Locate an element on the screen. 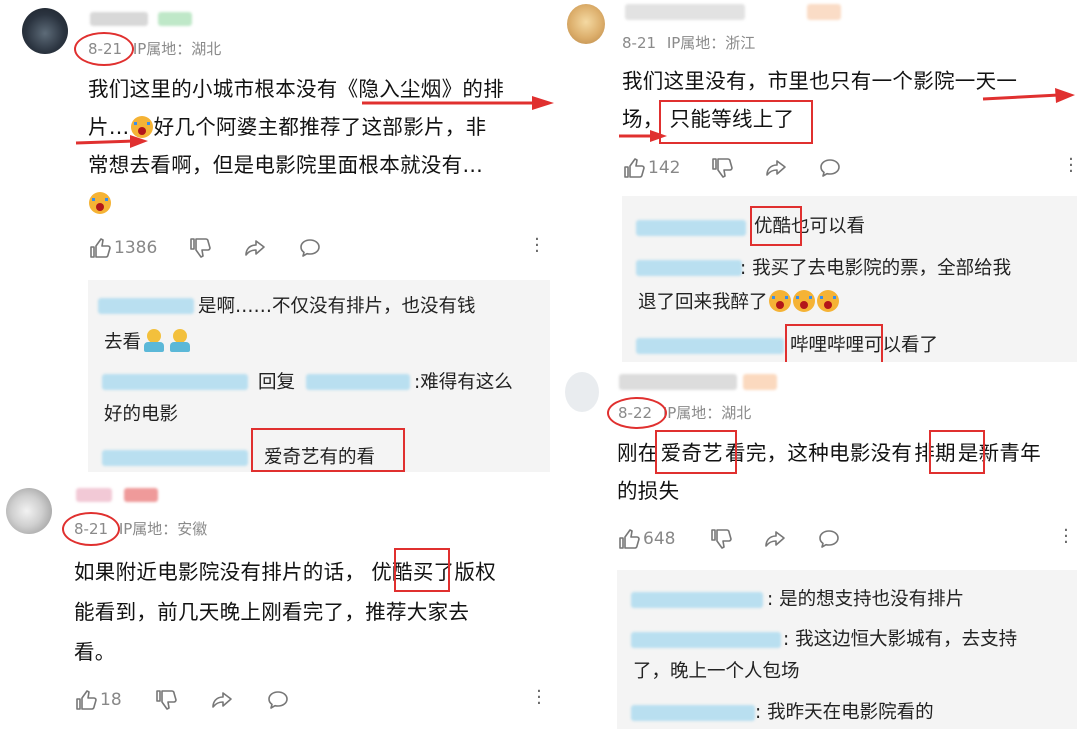 The width and height of the screenshot is (1080, 729). like-button: 1386 is located at coordinates (122, 248).